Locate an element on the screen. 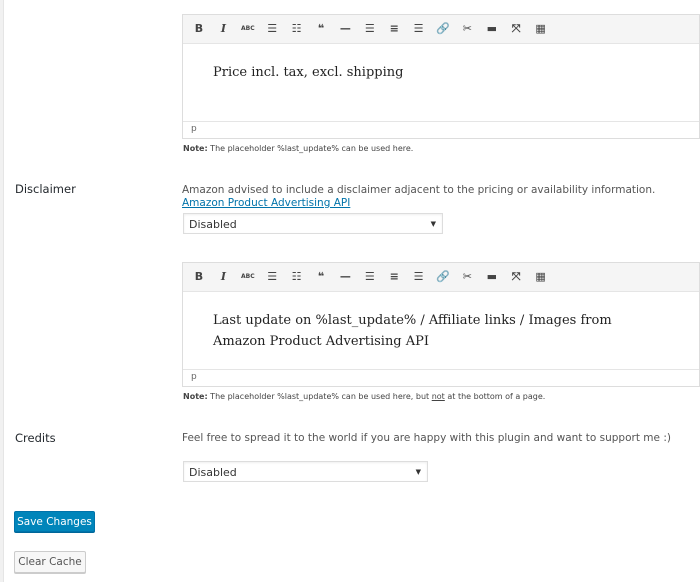 The height and width of the screenshot is (582, 700). credits-select: Disabled ▼ is located at coordinates (305, 471).